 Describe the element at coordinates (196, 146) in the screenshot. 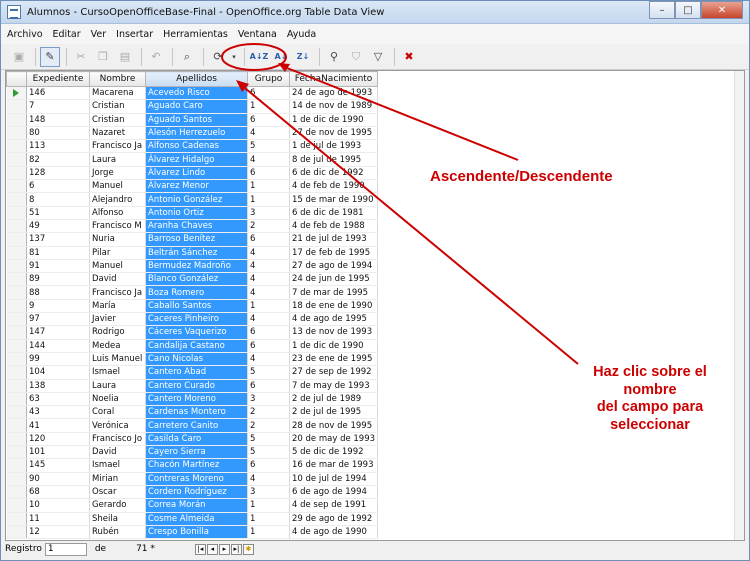

I see `cell-apellidos: Alfonso Cadenas` at that location.